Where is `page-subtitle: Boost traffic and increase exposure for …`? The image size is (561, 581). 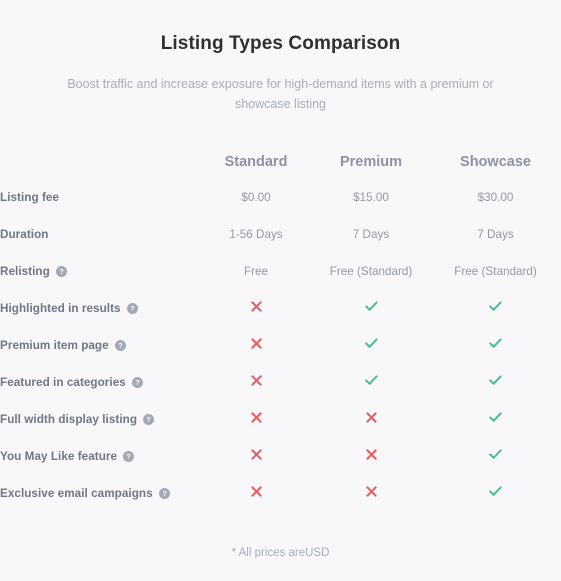
page-subtitle: Boost traffic and increase exposure for … is located at coordinates (280, 94).